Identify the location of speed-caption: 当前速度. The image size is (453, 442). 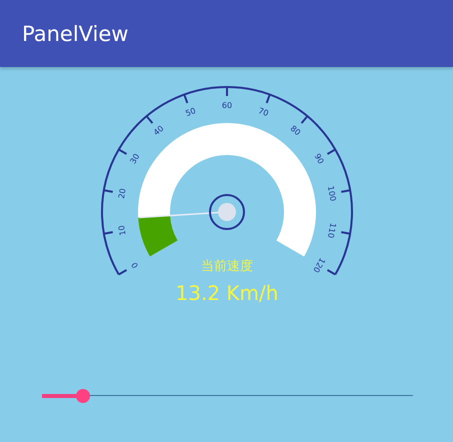
(227, 266).